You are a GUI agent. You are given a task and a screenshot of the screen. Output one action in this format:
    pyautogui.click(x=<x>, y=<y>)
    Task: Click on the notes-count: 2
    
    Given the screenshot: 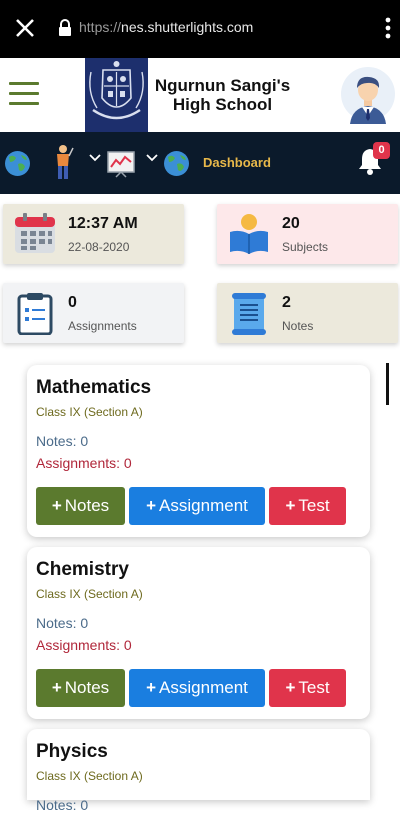 What is the action you would take?
    pyautogui.click(x=286, y=302)
    